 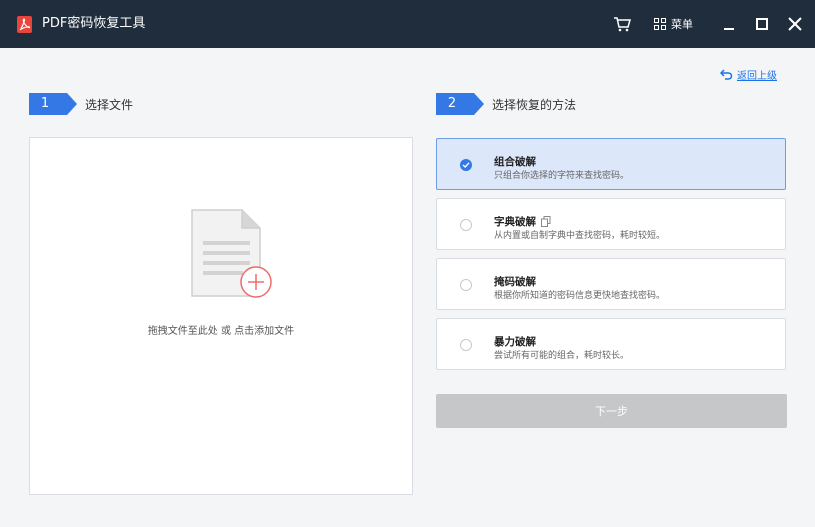 What do you see at coordinates (729, 29) in the screenshot?
I see `minimize-icon` at bounding box center [729, 29].